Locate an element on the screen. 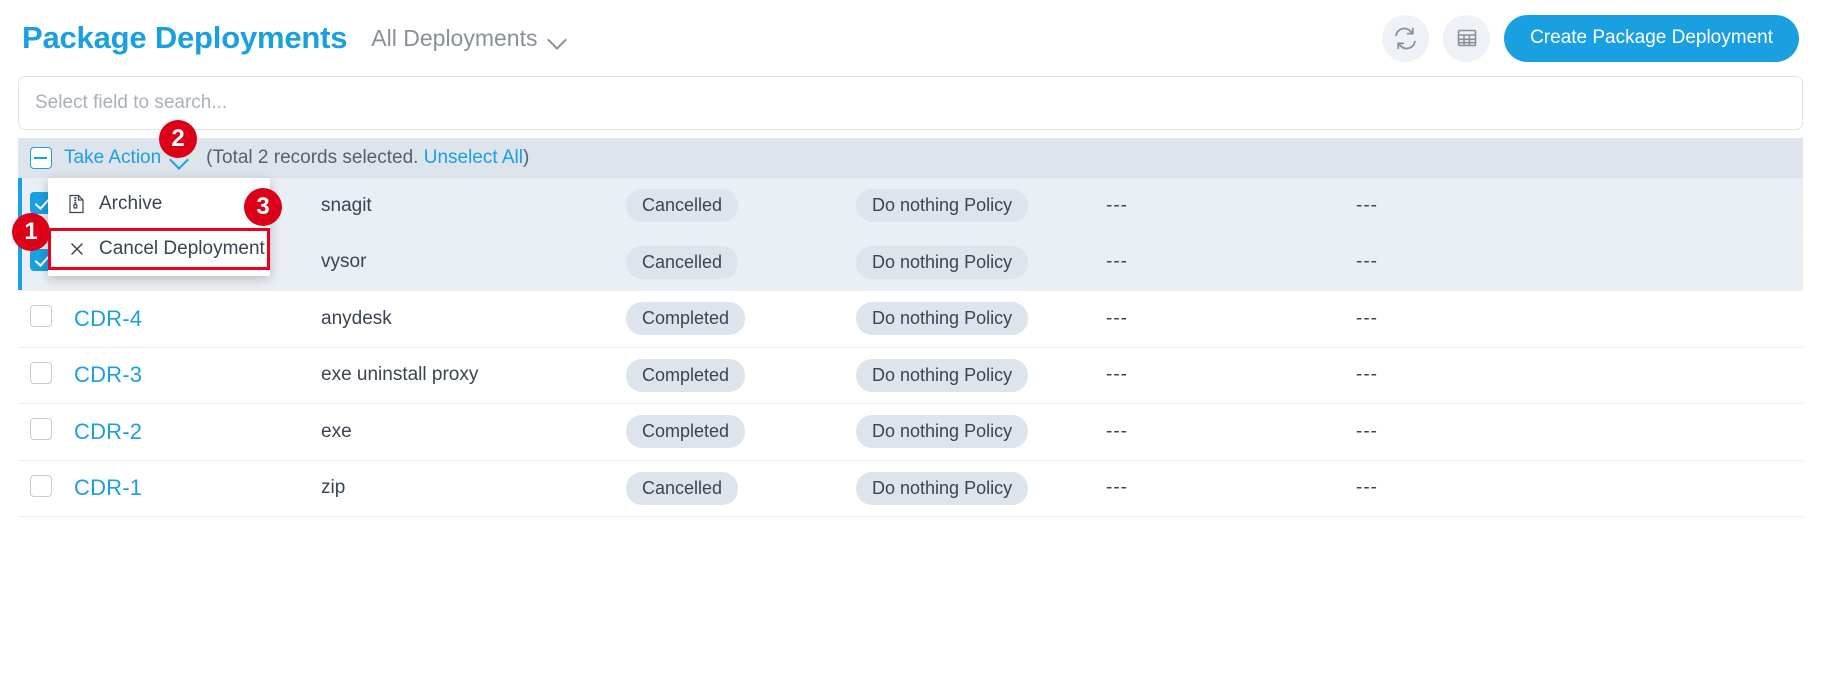 Image resolution: width=1821 pixels, height=698 pixels. menu-item-archive: Archive is located at coordinates (159, 204).